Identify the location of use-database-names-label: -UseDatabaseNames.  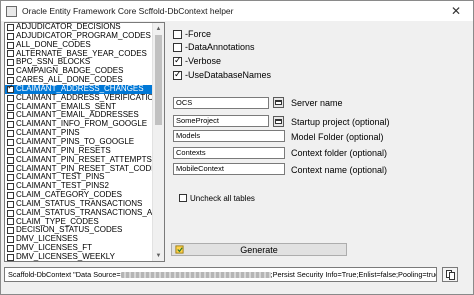
(228, 75).